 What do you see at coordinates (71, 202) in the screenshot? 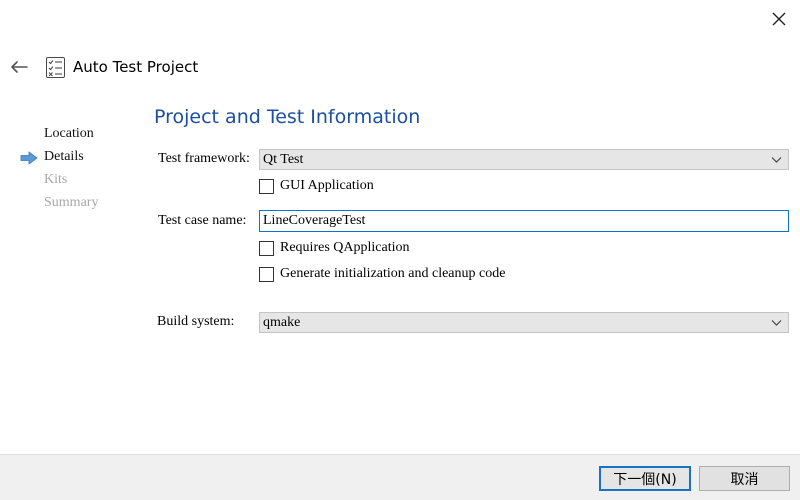
I see `step-label: Summary` at bounding box center [71, 202].